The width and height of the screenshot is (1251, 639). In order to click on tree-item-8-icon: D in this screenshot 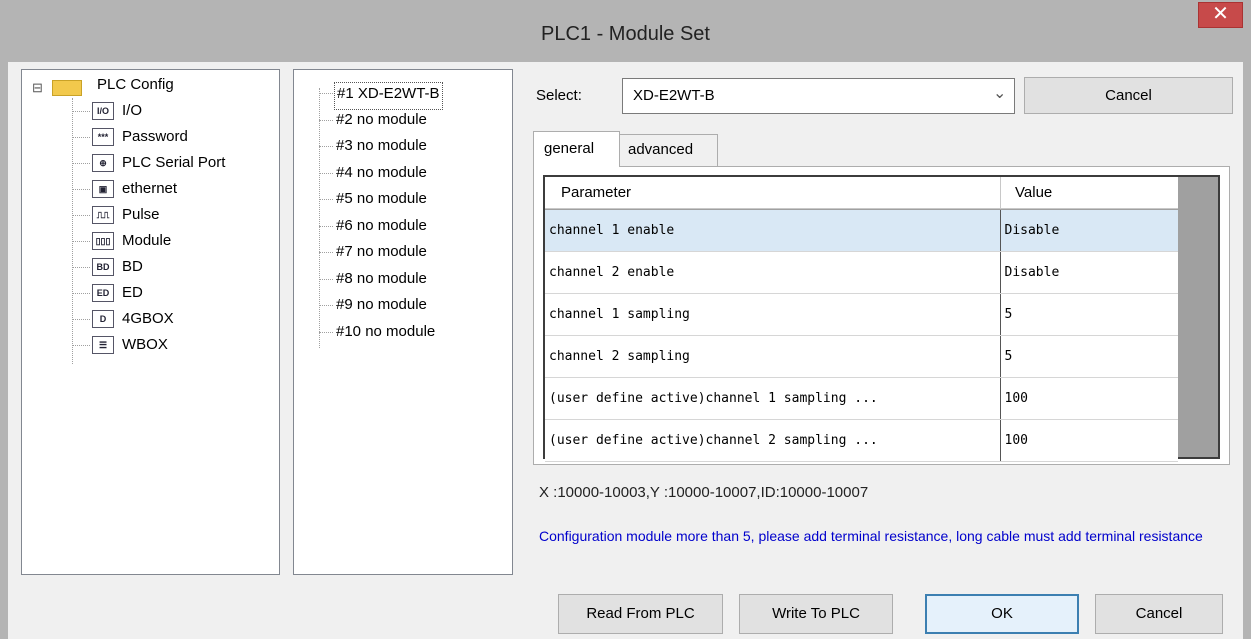, I will do `click(103, 319)`.